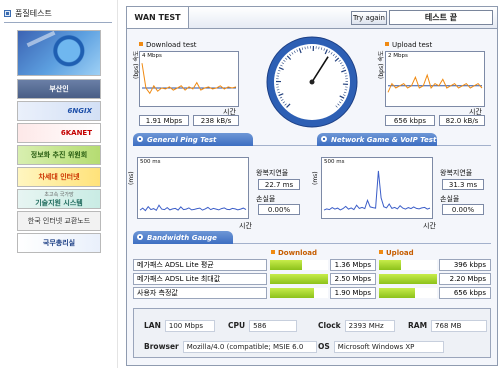  I want to click on os-value: Microsoft Windows XP, so click(388, 346).